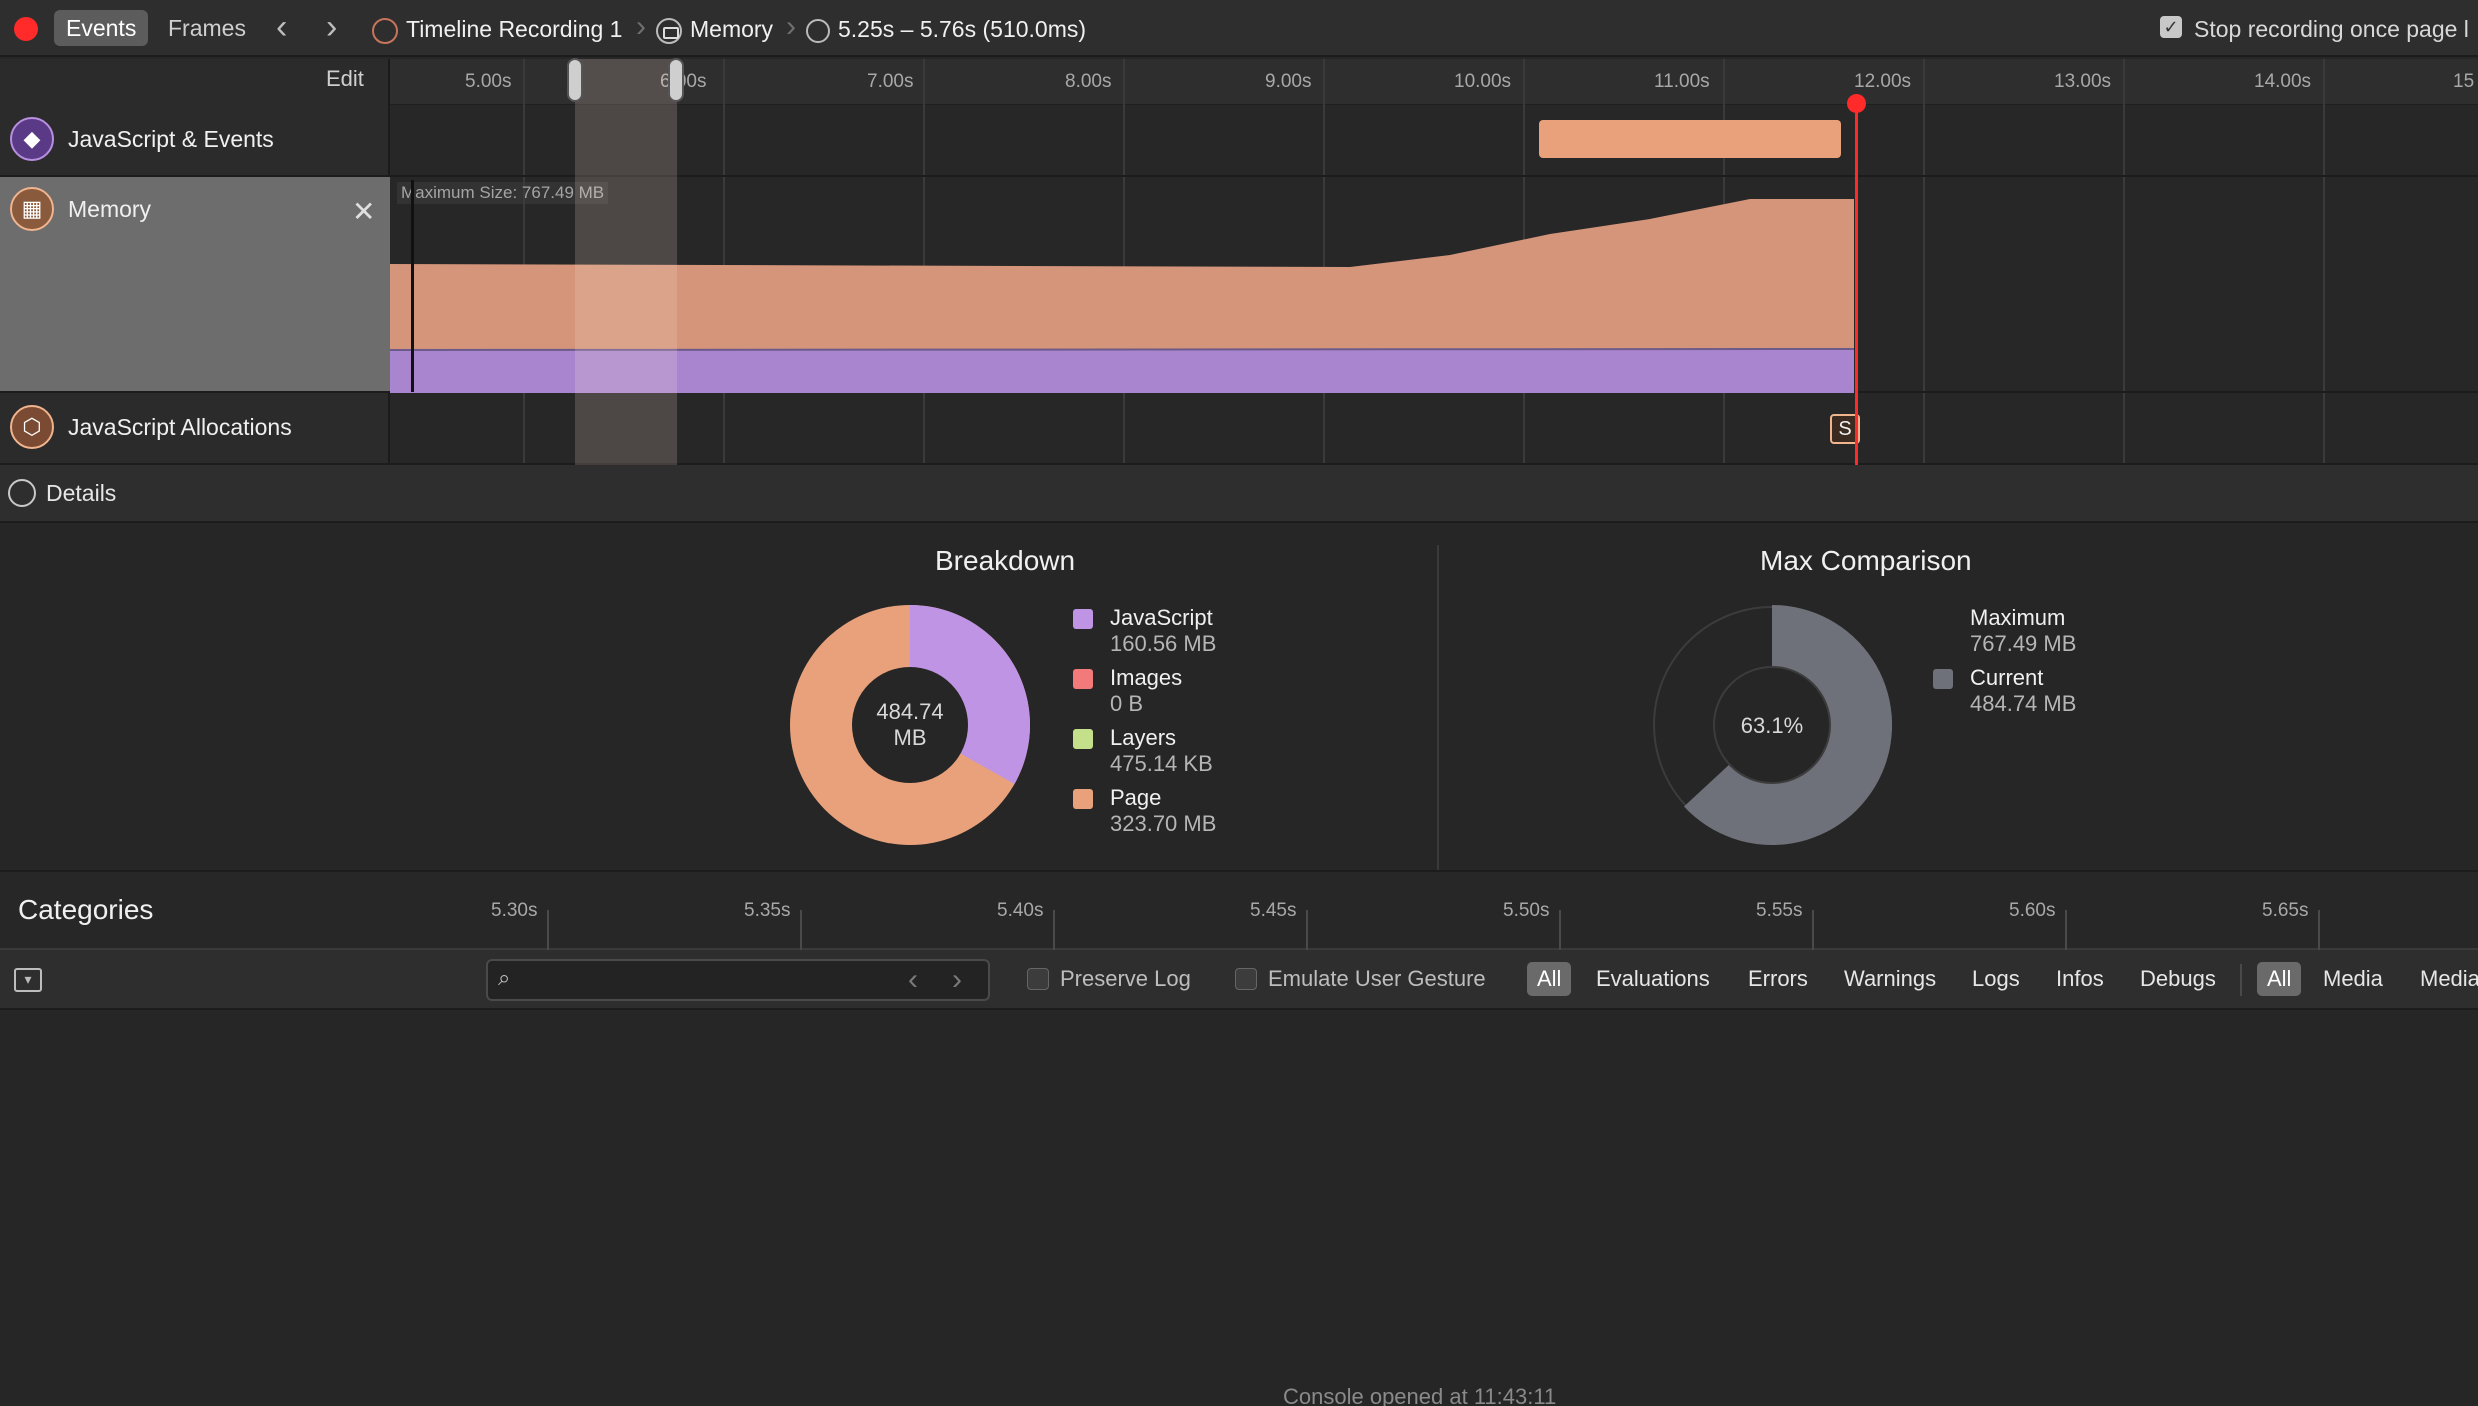 This screenshot has height=1406, width=2478. Describe the element at coordinates (1083, 799) in the screenshot. I see `legend-swatch-page` at that location.